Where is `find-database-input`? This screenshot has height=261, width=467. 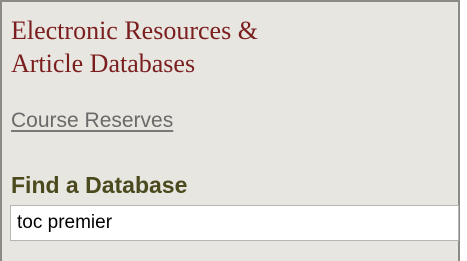 find-database-input is located at coordinates (234, 223).